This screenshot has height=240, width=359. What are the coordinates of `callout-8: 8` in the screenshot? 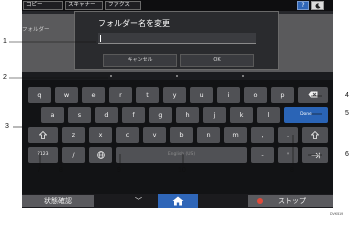 It's located at (61, 170).